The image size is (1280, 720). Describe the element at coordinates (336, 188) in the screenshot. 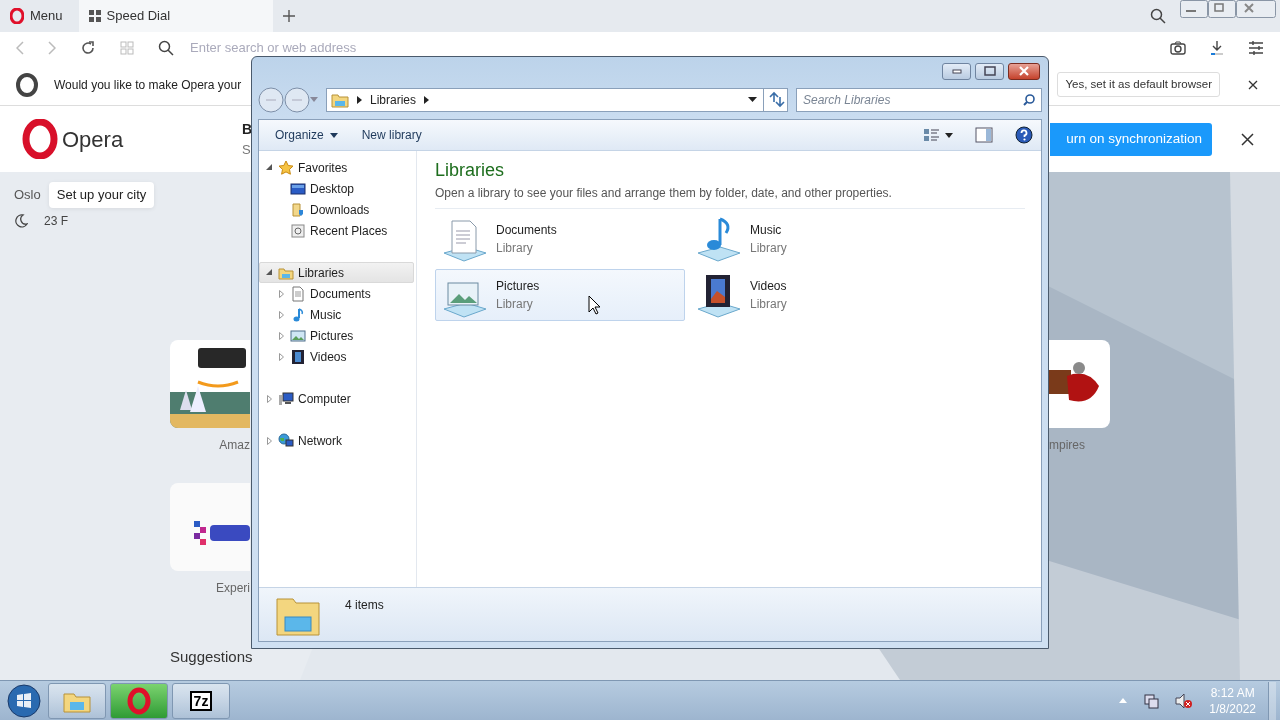

I see `nav-tree-item: Desktop` at that location.